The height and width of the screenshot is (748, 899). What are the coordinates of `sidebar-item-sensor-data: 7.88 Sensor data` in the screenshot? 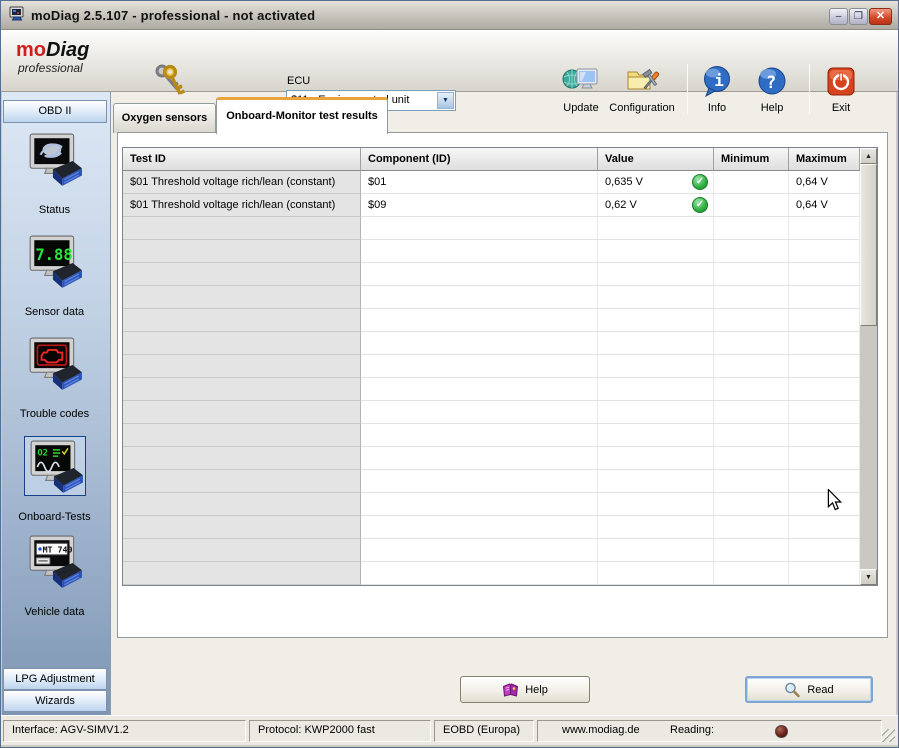 It's located at (54, 275).